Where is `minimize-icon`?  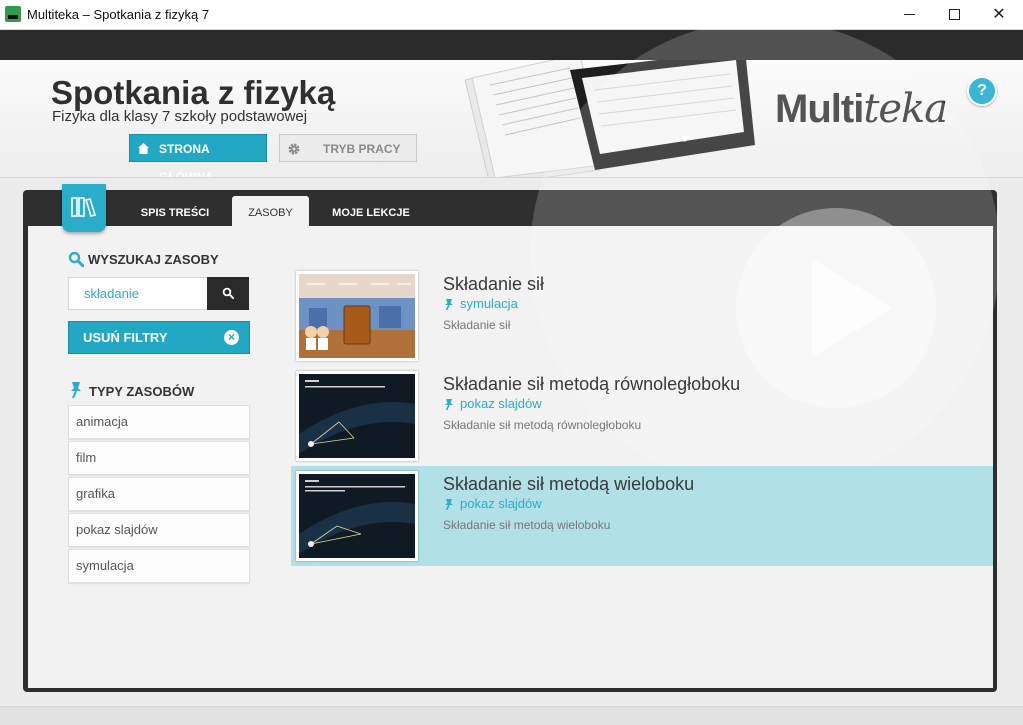
minimize-icon is located at coordinates (909, 15).